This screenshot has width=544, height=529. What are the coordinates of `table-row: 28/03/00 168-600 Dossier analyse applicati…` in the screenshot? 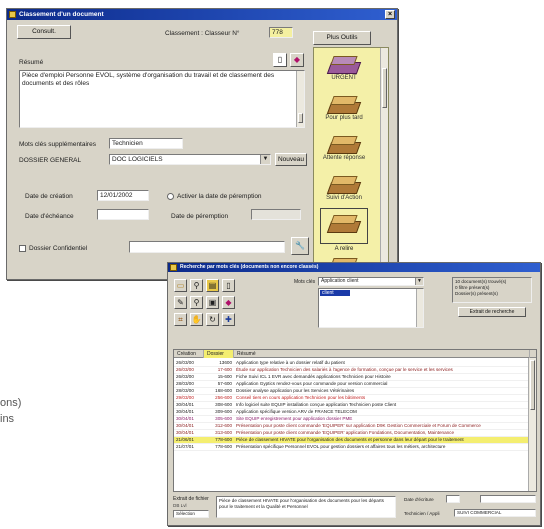 It's located at (351, 391).